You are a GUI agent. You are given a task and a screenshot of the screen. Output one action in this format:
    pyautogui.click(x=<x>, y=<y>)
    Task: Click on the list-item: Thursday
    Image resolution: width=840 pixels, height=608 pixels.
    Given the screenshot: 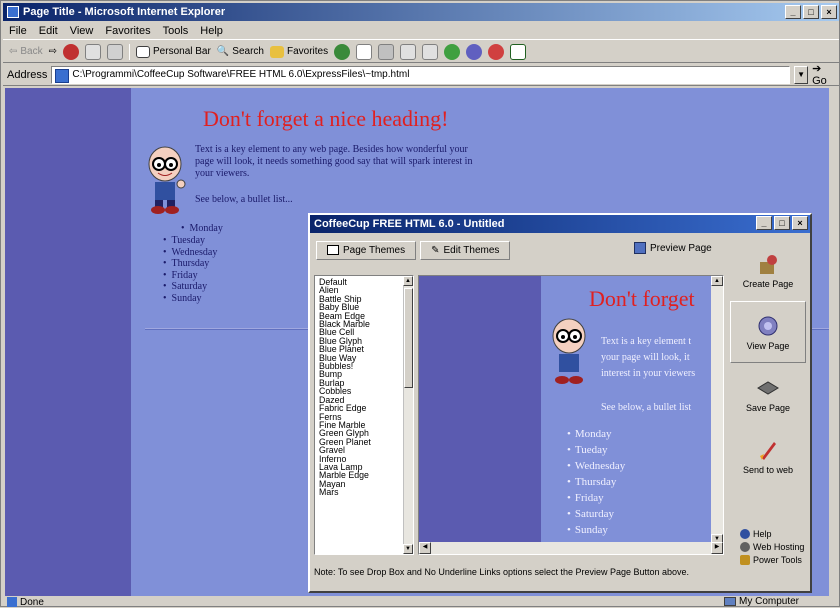 What is the action you would take?
    pyautogui.click(x=190, y=264)
    